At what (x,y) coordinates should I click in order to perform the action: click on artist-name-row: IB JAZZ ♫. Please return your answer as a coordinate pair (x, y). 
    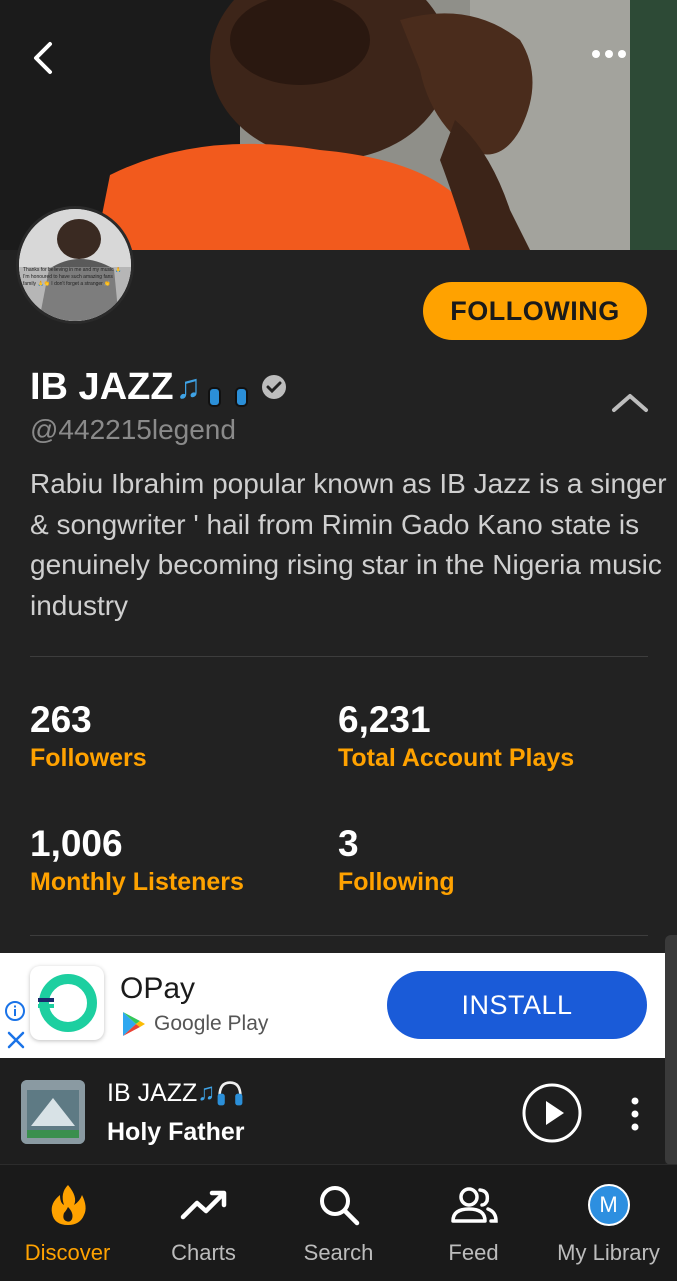
    Looking at the image, I should click on (158, 387).